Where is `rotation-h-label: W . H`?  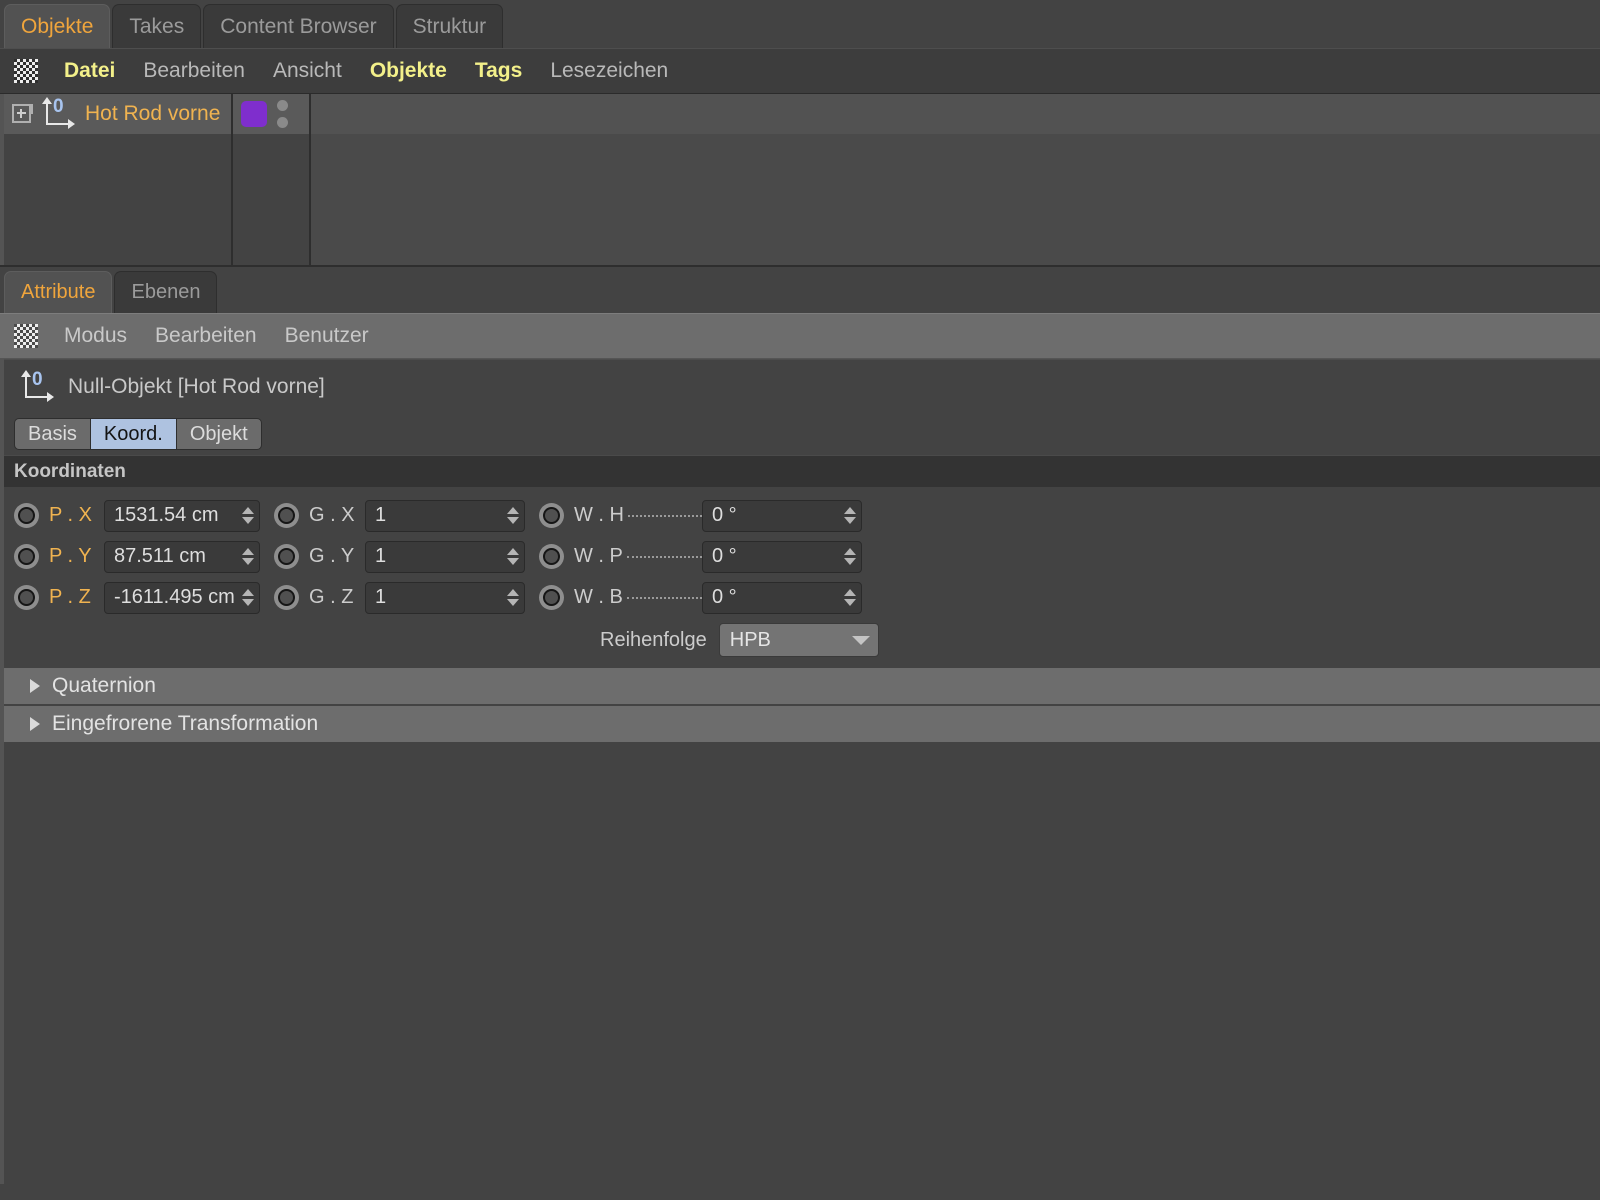 rotation-h-label: W . H is located at coordinates (638, 515).